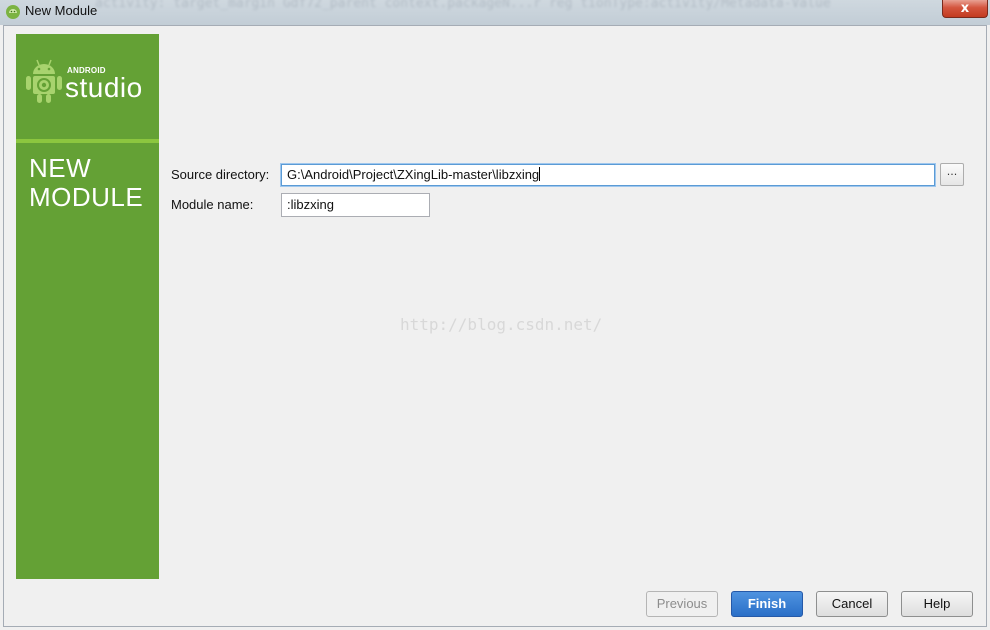 Image resolution: width=990 pixels, height=630 pixels. I want to click on android-studio-icon, so click(13, 12).